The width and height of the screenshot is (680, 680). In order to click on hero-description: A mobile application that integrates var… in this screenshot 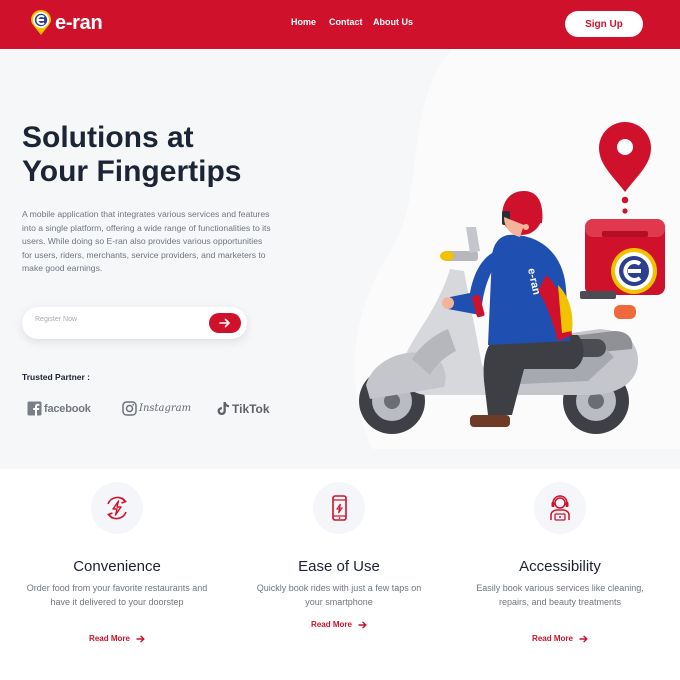, I will do `click(146, 241)`.